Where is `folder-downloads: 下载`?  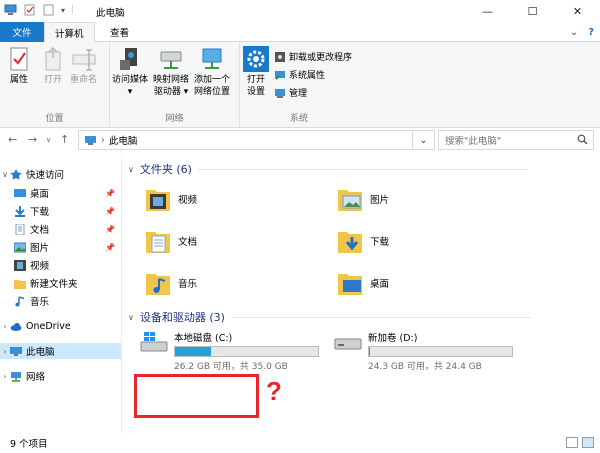 folder-downloads: 下载 is located at coordinates (362, 241).